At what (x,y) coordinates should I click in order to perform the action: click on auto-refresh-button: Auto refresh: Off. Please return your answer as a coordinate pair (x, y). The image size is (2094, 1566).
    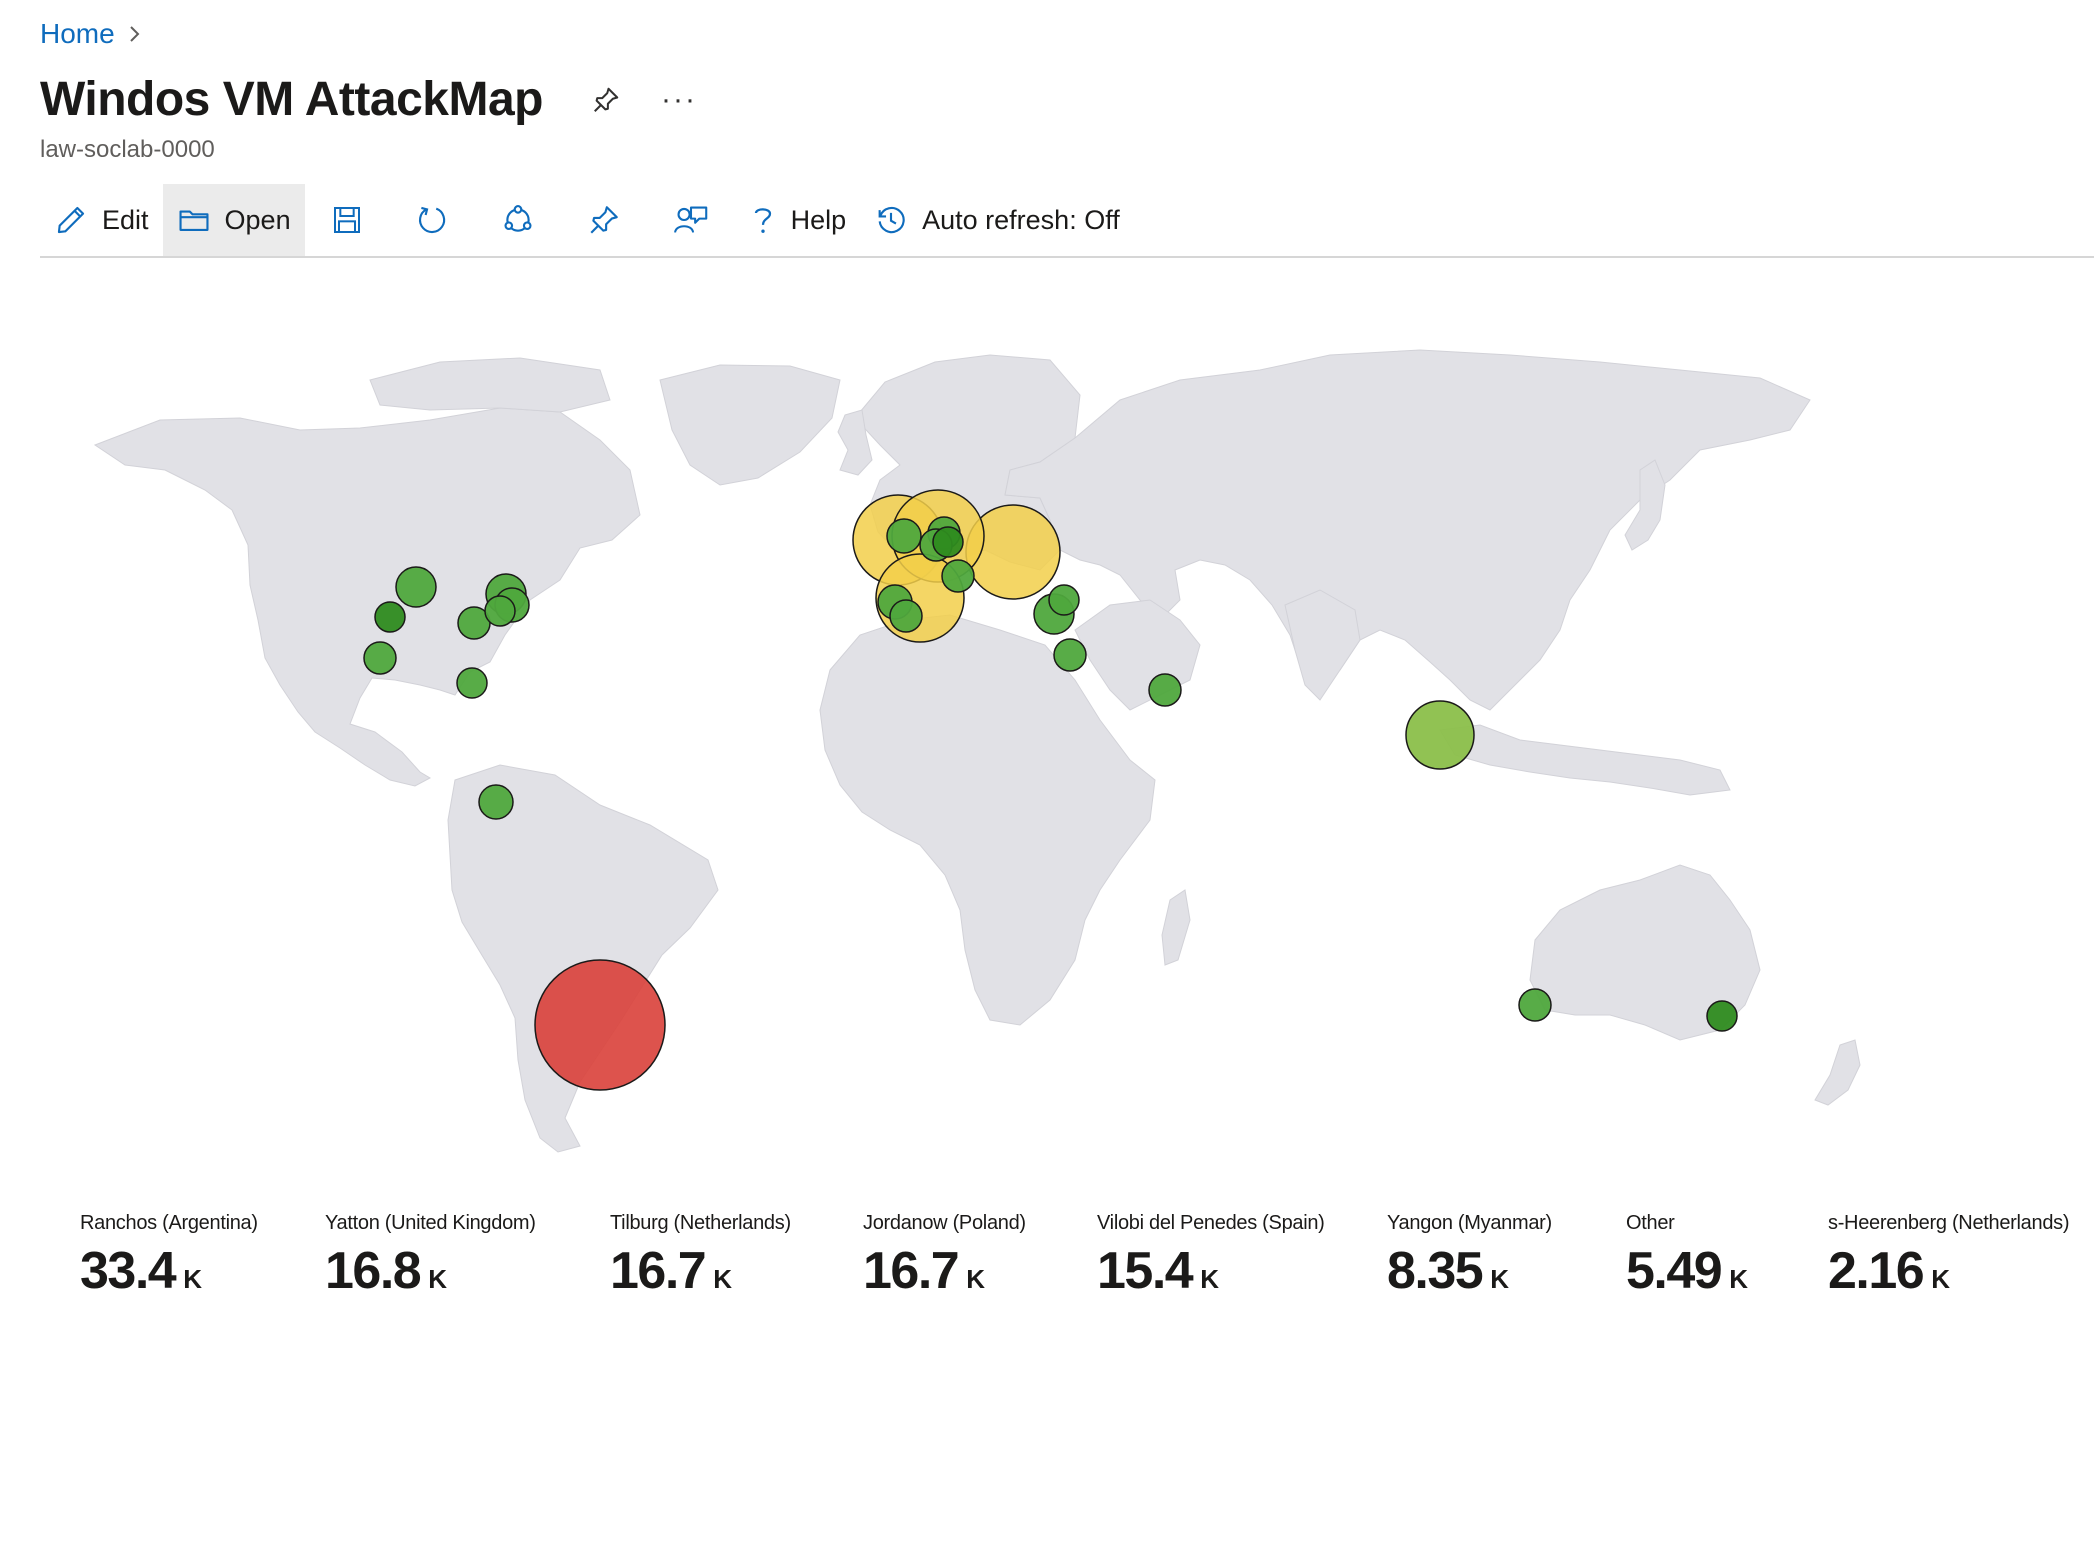
    Looking at the image, I should click on (997, 220).